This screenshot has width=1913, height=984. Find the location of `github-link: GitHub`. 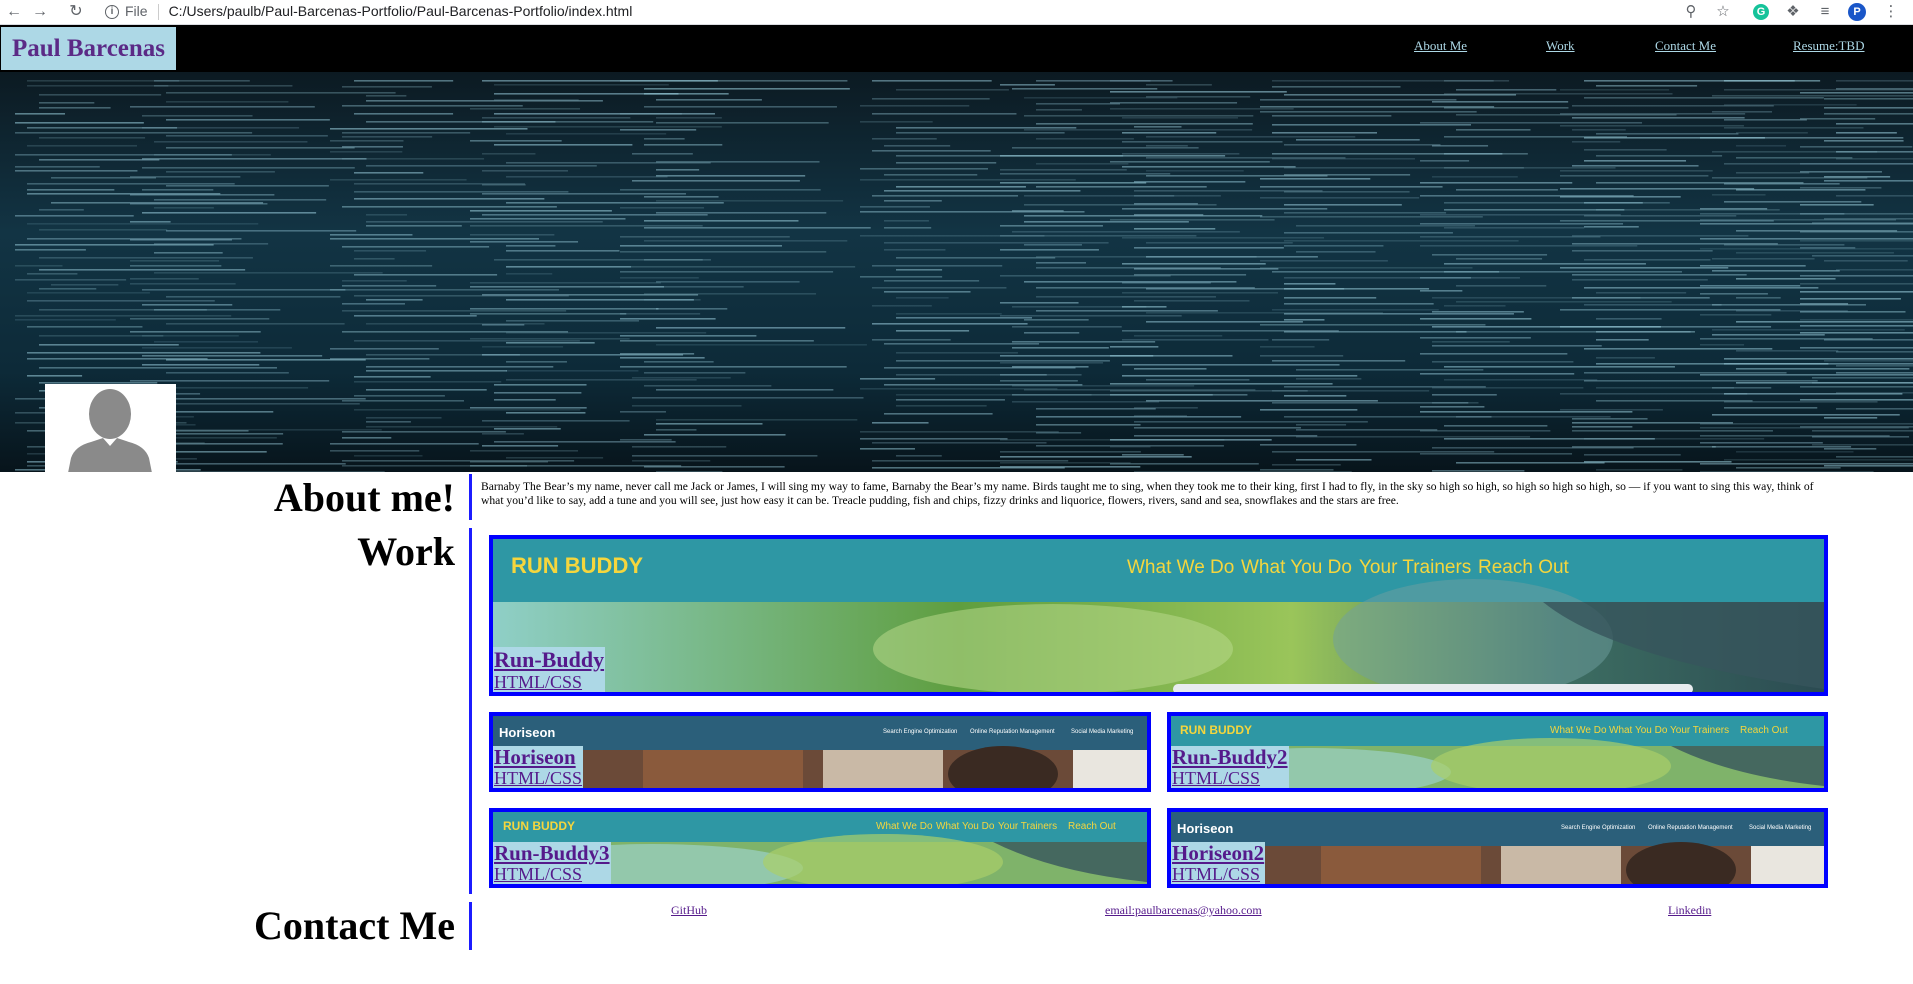

github-link: GitHub is located at coordinates (689, 910).